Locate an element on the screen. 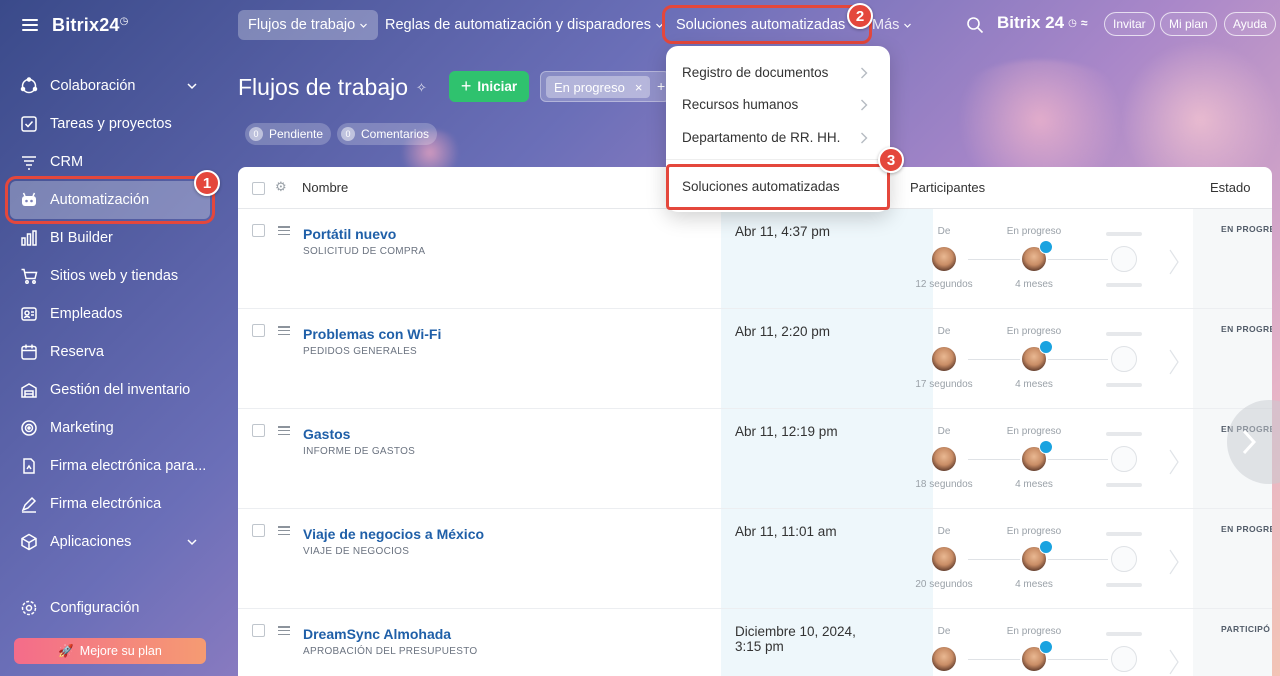 This screenshot has width=1280, height=676. counter-pending: 0 Pendiente is located at coordinates (288, 134).